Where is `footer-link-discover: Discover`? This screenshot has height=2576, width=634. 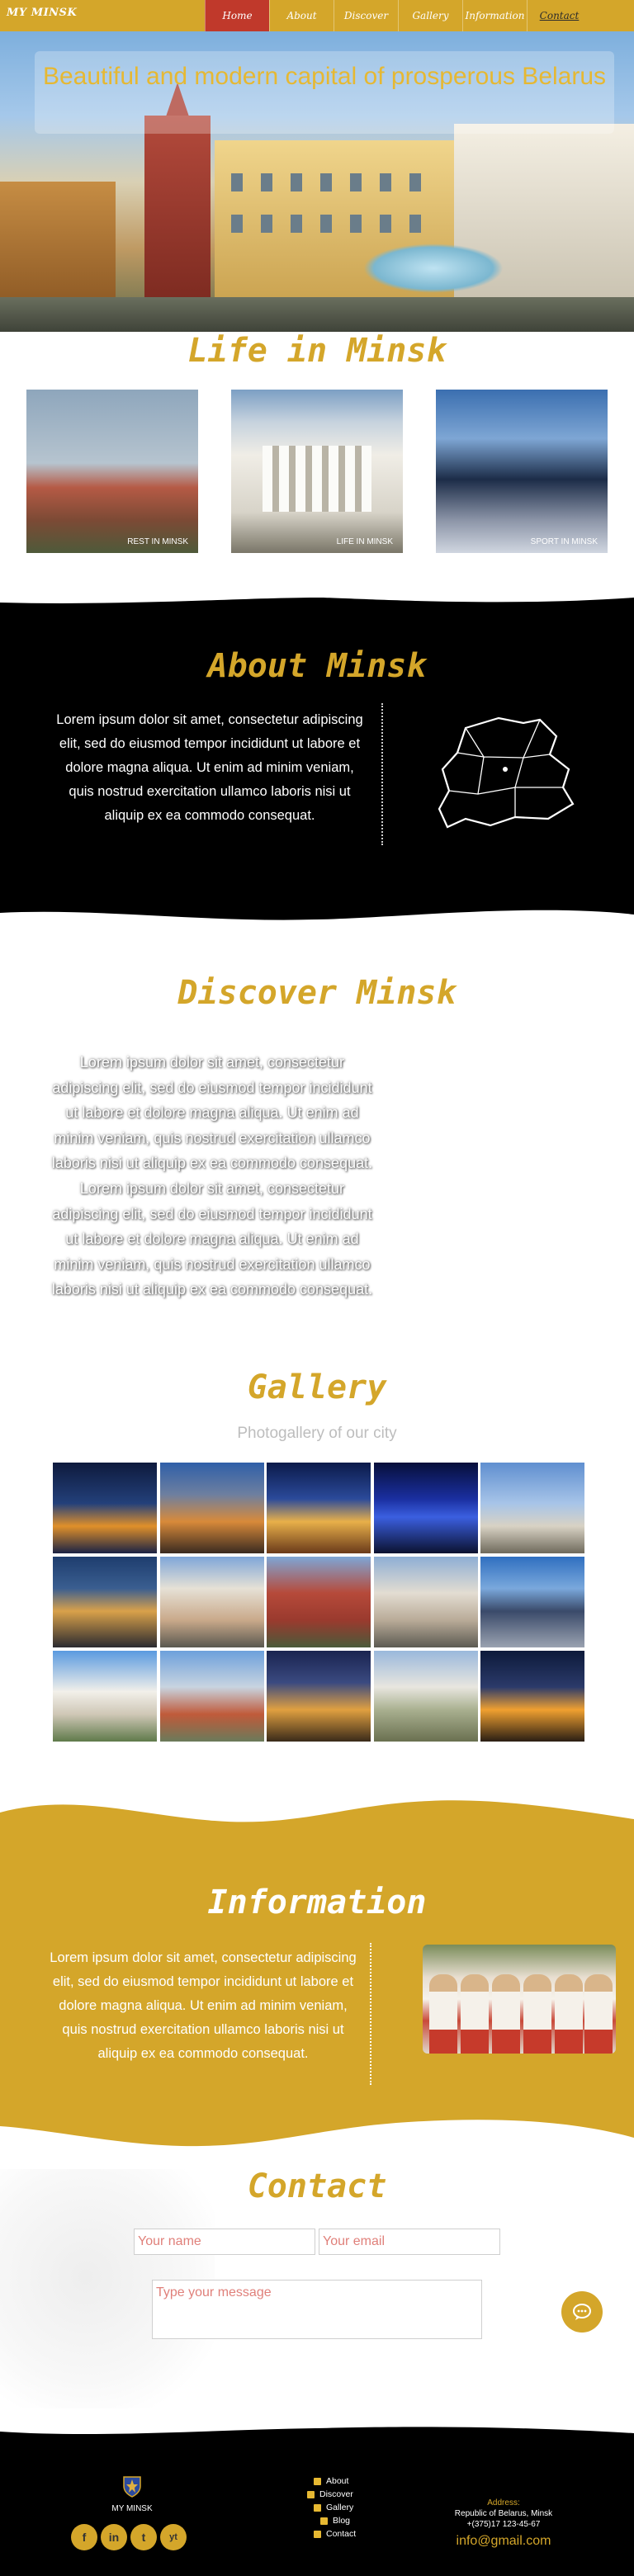
footer-link-discover: Discover is located at coordinates (331, 2494).